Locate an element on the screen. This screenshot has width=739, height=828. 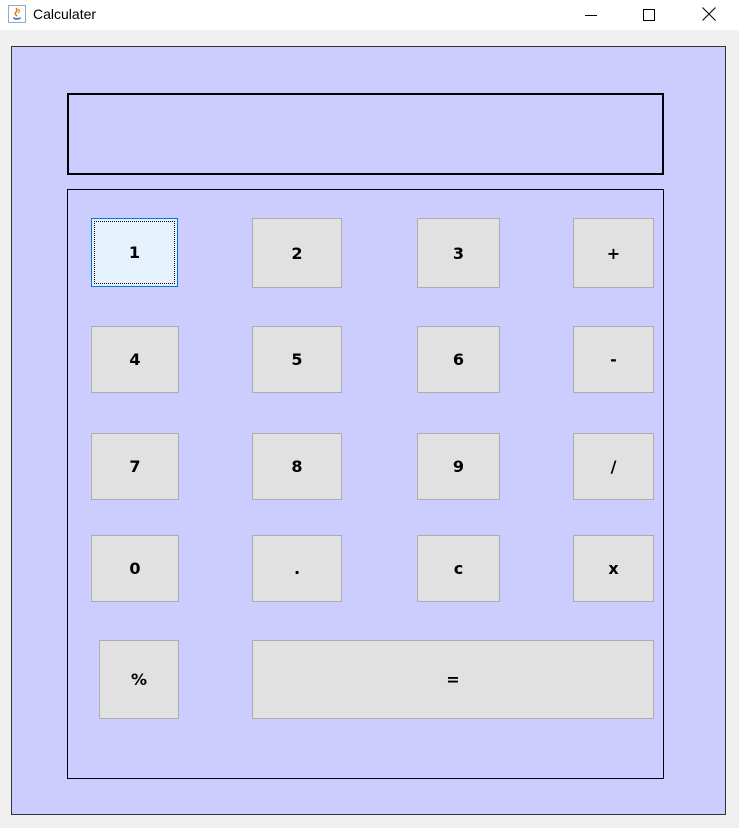
close-button is located at coordinates (709, 15).